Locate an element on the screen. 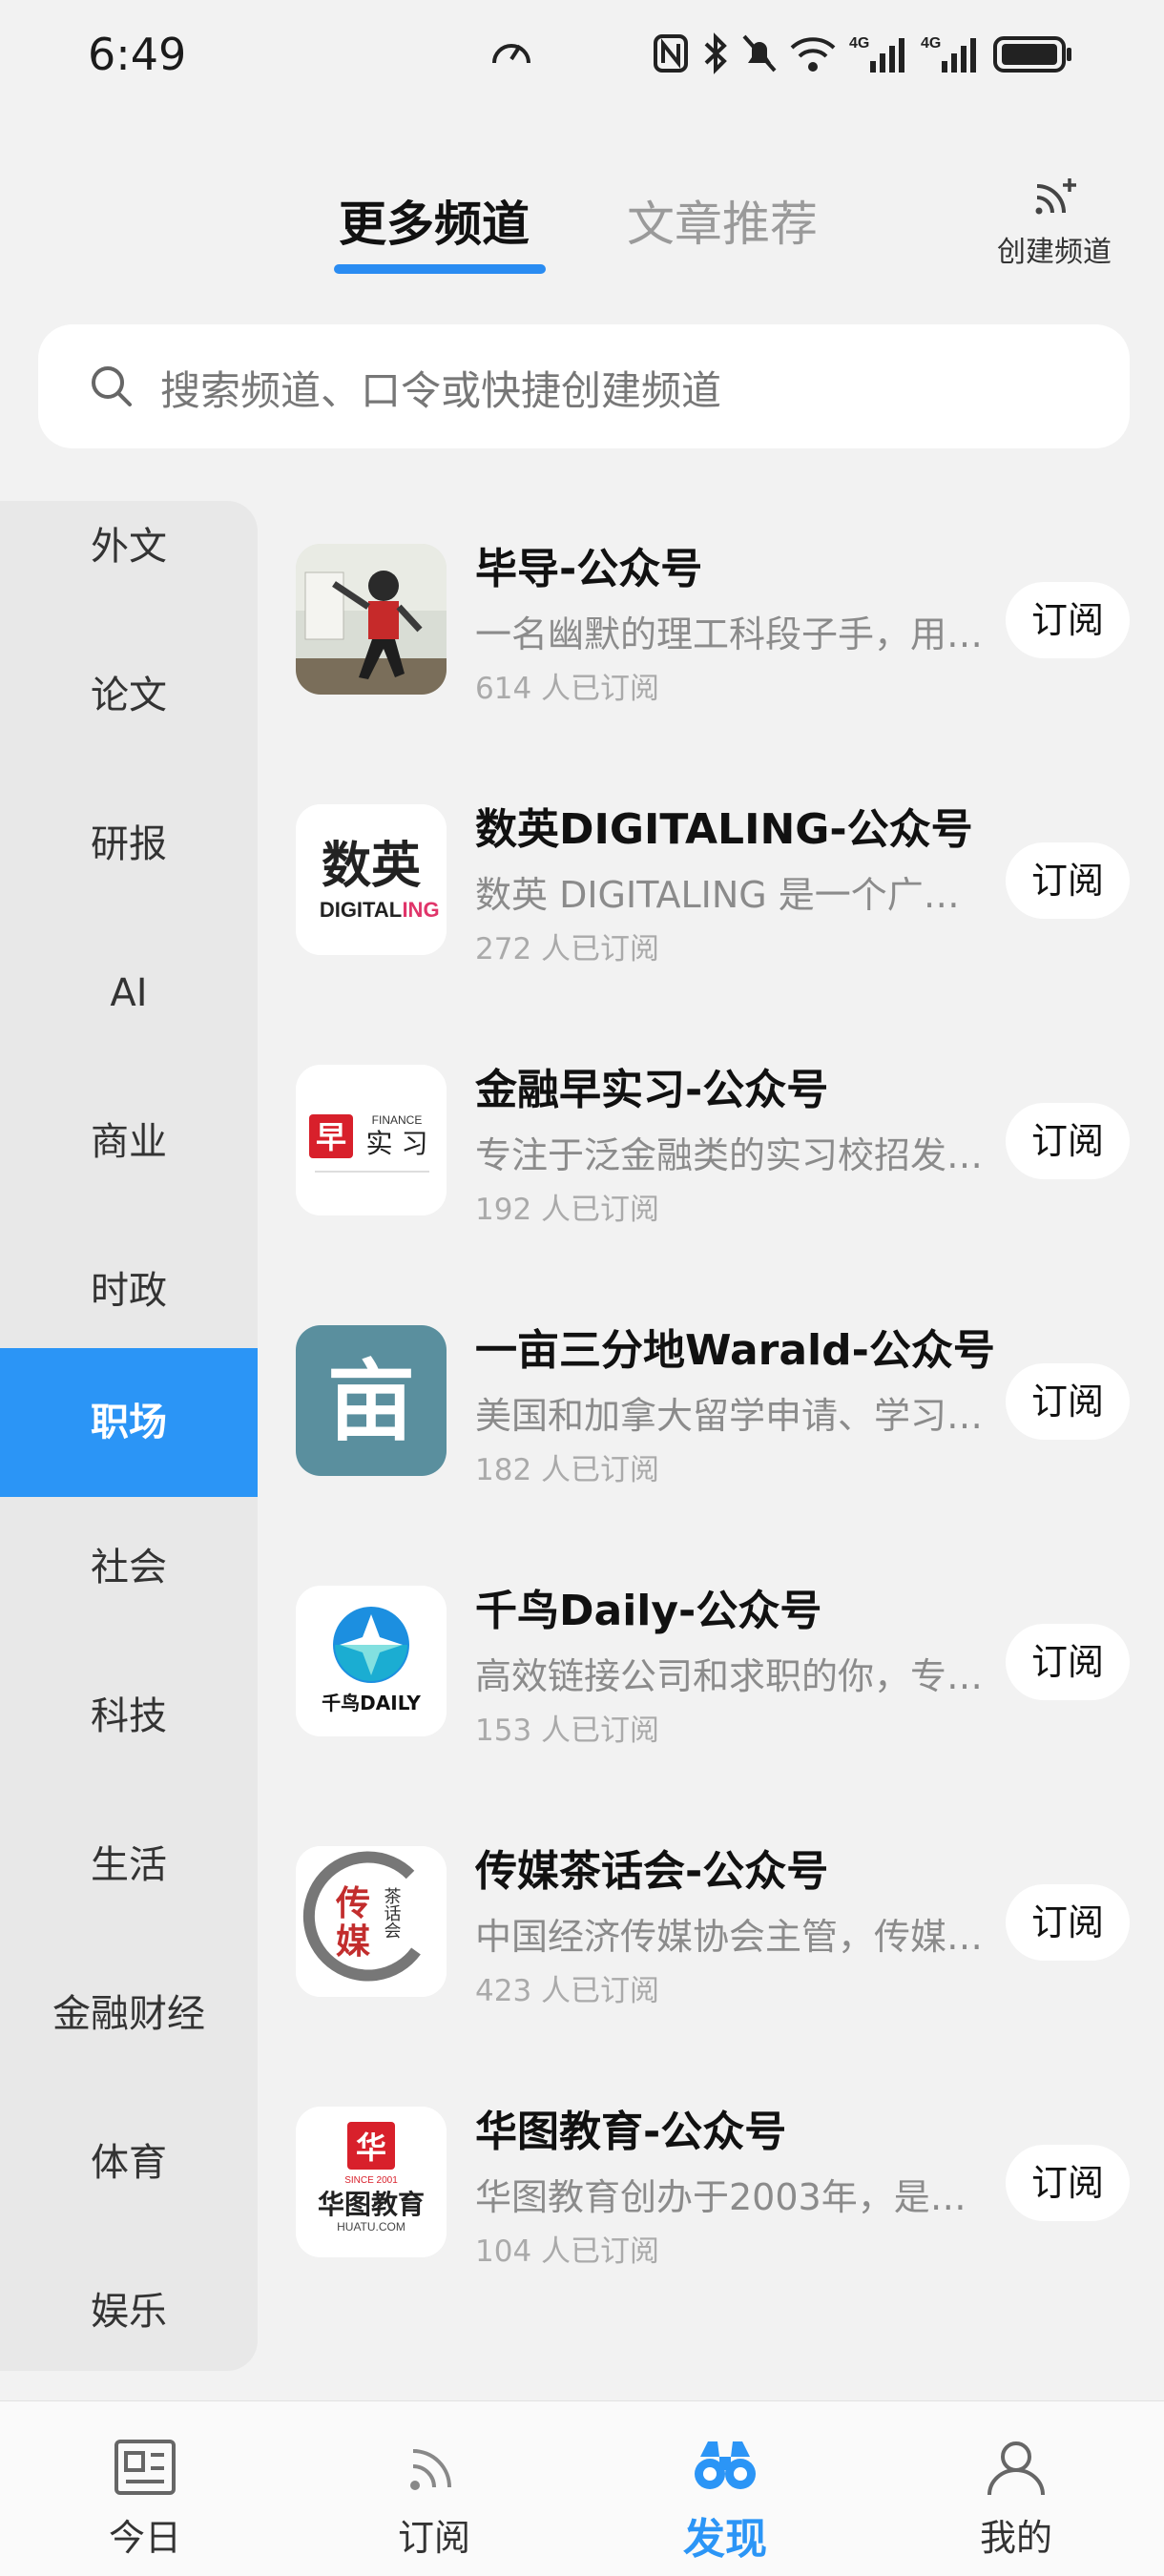 The width and height of the screenshot is (1164, 2576). nav-subscriptions: 订阅 is located at coordinates (435, 2488).